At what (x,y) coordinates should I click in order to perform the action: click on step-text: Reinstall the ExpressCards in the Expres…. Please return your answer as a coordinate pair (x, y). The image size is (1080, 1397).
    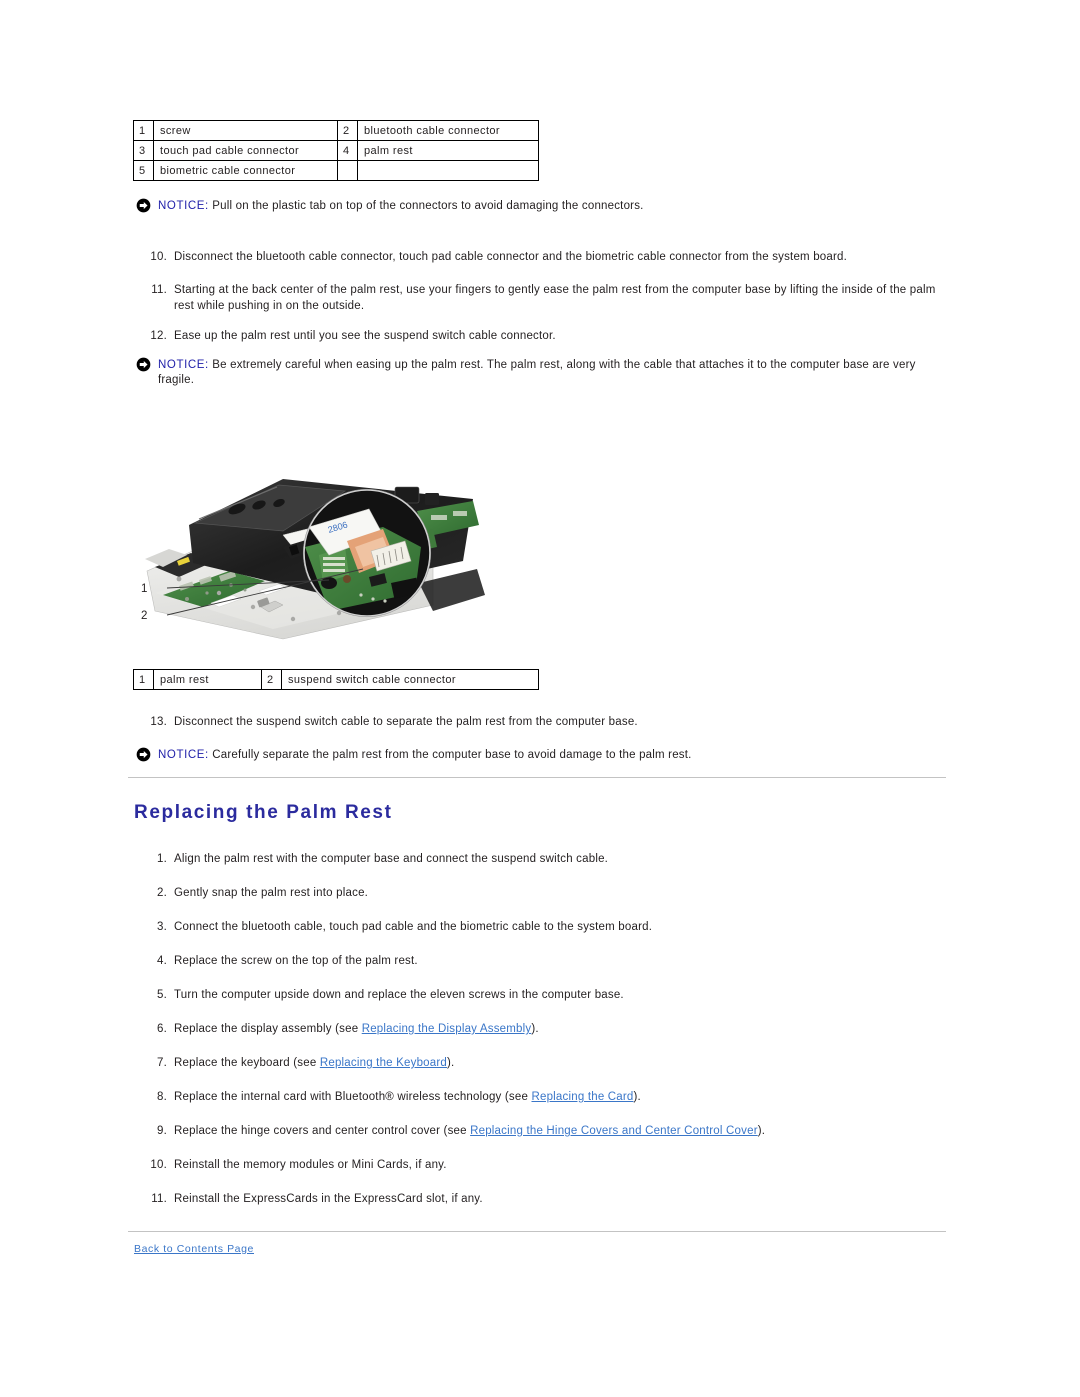
    Looking at the image, I should click on (328, 1199).